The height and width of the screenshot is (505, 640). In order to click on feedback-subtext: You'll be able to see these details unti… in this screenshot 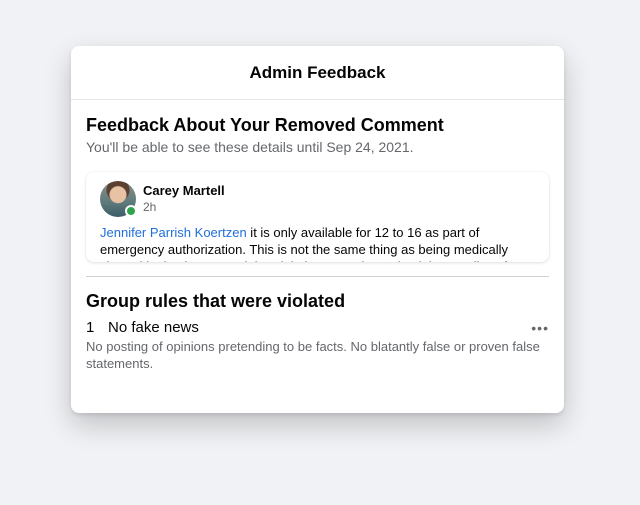, I will do `click(250, 147)`.